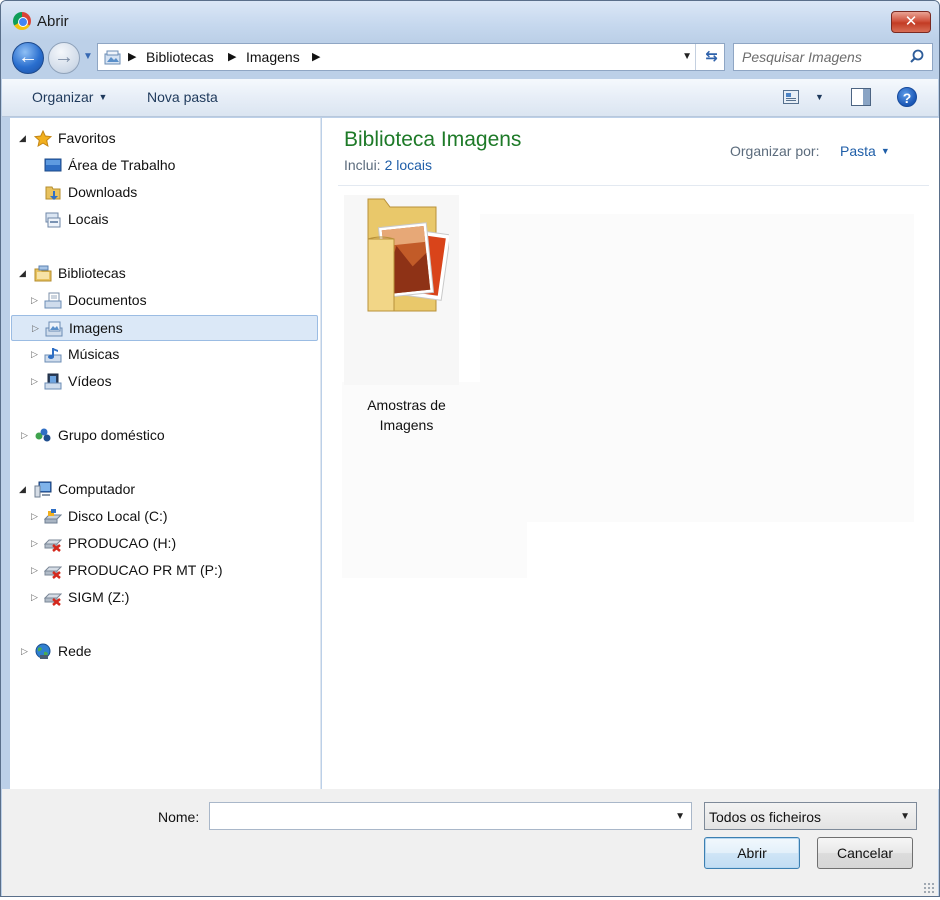 The height and width of the screenshot is (900, 940). I want to click on sidebar-item-label: Favoritos, so click(87, 138).